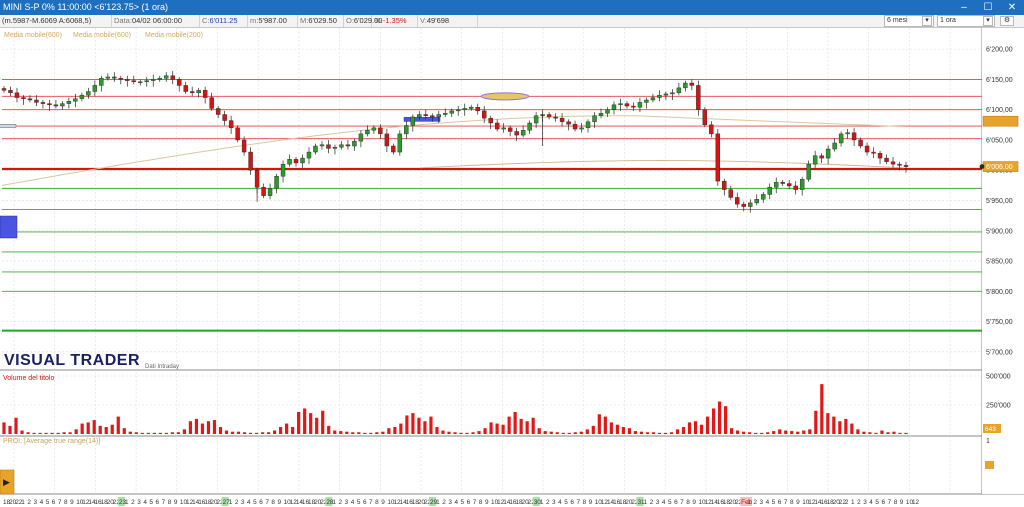 This screenshot has width=1024, height=507. What do you see at coordinates (999, 167) in the screenshot?
I see `last-price-label: 6'006.00` at bounding box center [999, 167].